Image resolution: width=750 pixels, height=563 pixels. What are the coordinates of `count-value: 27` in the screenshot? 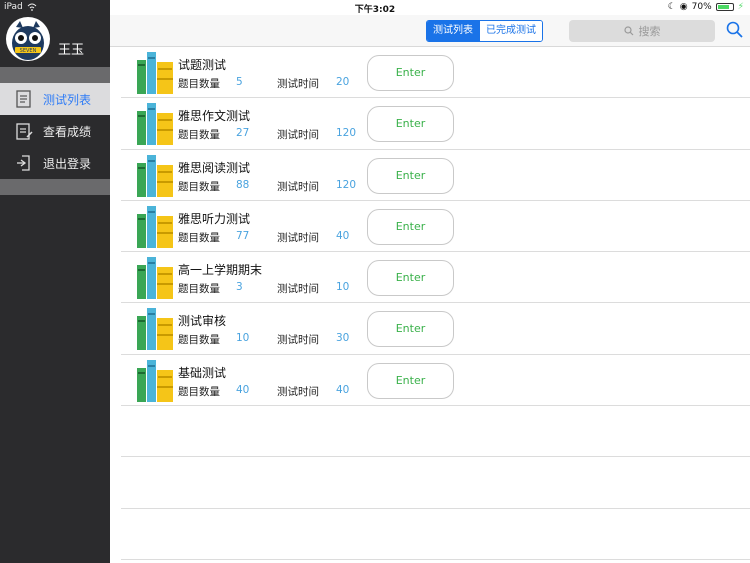 It's located at (243, 133).